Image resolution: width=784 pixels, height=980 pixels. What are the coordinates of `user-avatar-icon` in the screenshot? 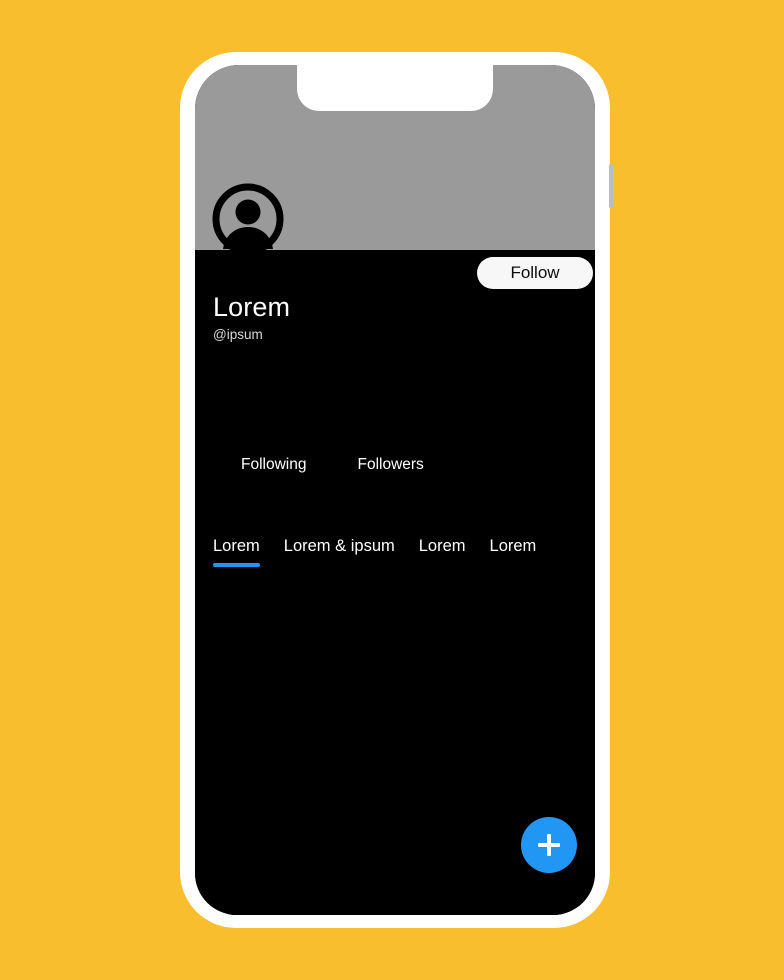 It's located at (248, 219).